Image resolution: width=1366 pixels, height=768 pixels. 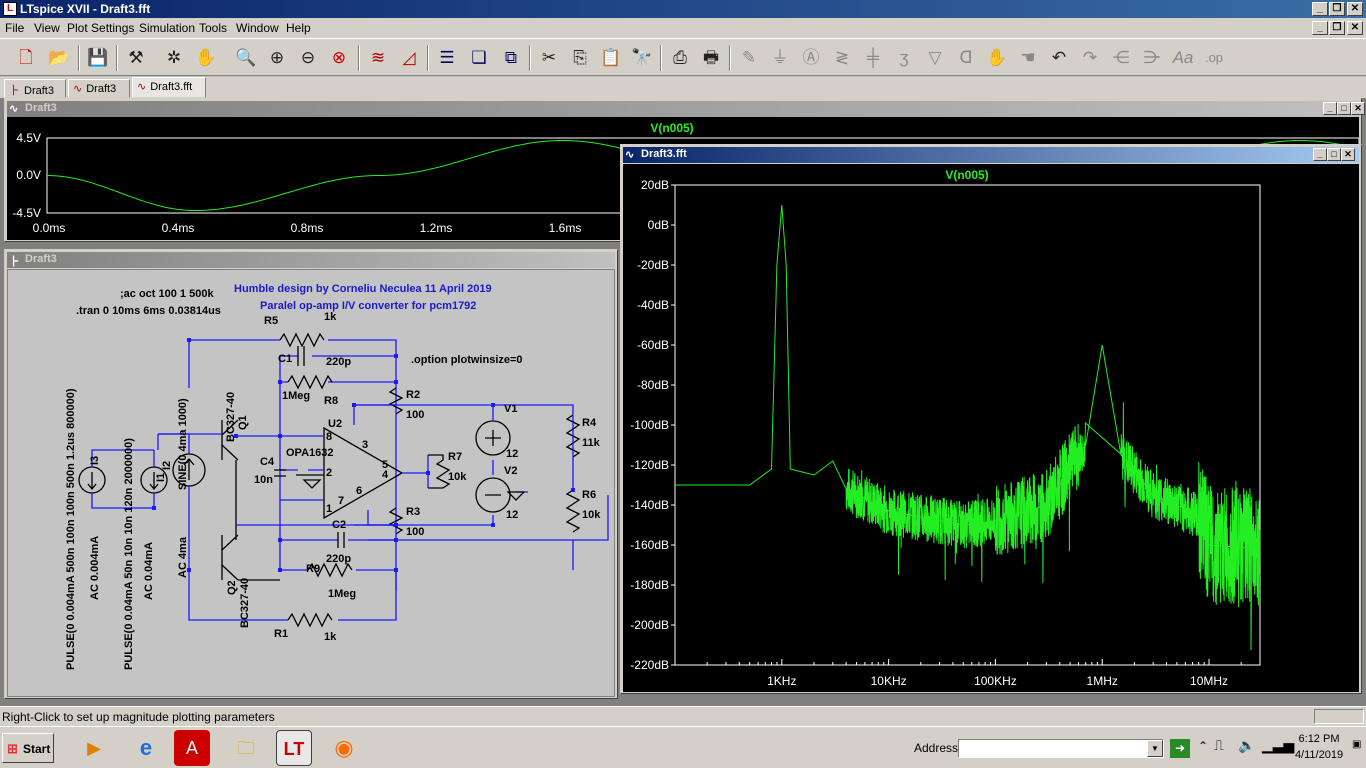 What do you see at coordinates (589, 423) in the screenshot?
I see `r4-label: R4` at bounding box center [589, 423].